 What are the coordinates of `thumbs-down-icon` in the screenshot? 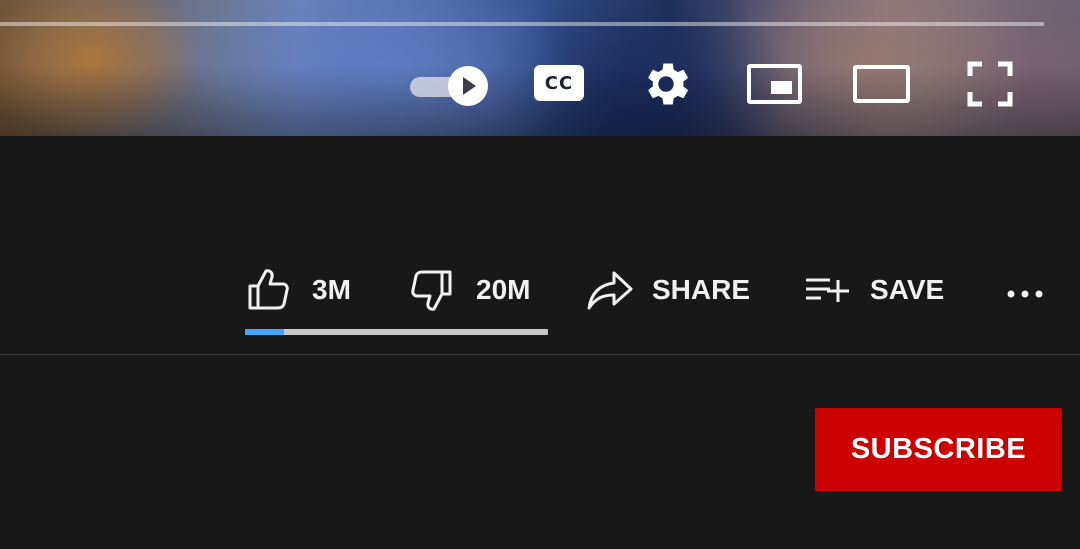 It's located at (431, 290).